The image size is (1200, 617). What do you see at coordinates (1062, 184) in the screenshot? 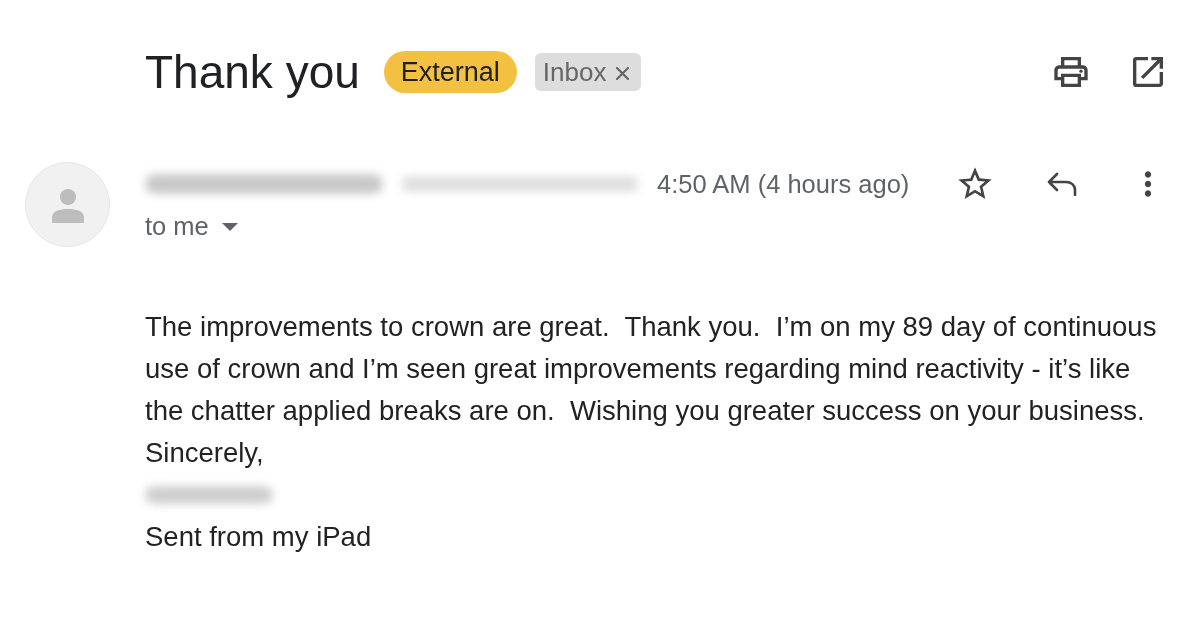
I see `reply-icon` at bounding box center [1062, 184].